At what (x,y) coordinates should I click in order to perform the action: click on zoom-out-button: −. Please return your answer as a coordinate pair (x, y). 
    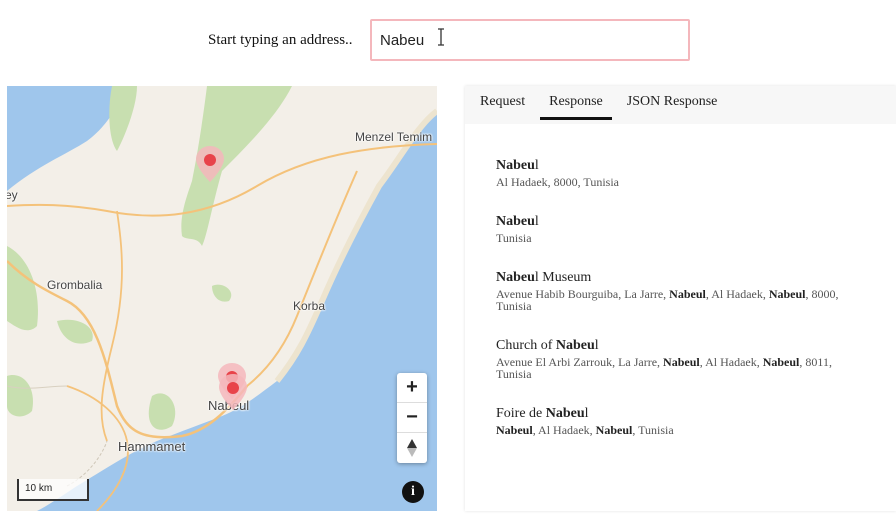
    Looking at the image, I should click on (412, 418).